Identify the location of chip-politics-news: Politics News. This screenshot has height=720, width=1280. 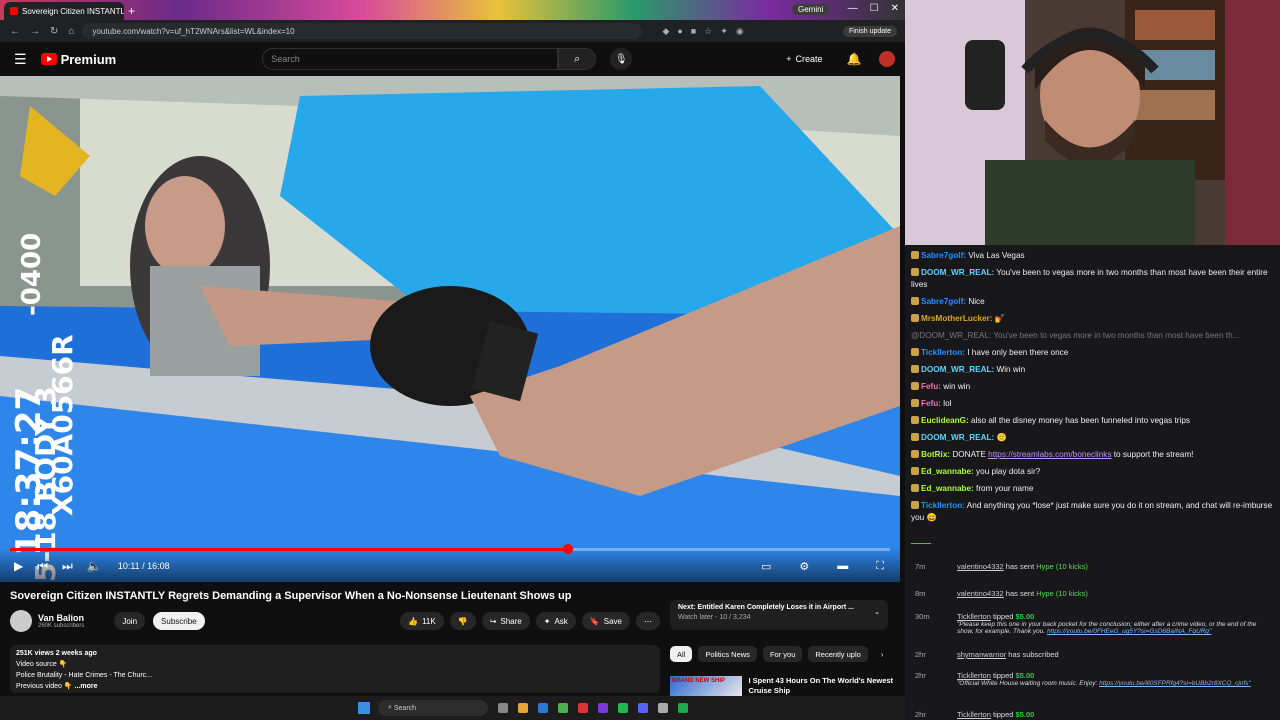
(727, 654).